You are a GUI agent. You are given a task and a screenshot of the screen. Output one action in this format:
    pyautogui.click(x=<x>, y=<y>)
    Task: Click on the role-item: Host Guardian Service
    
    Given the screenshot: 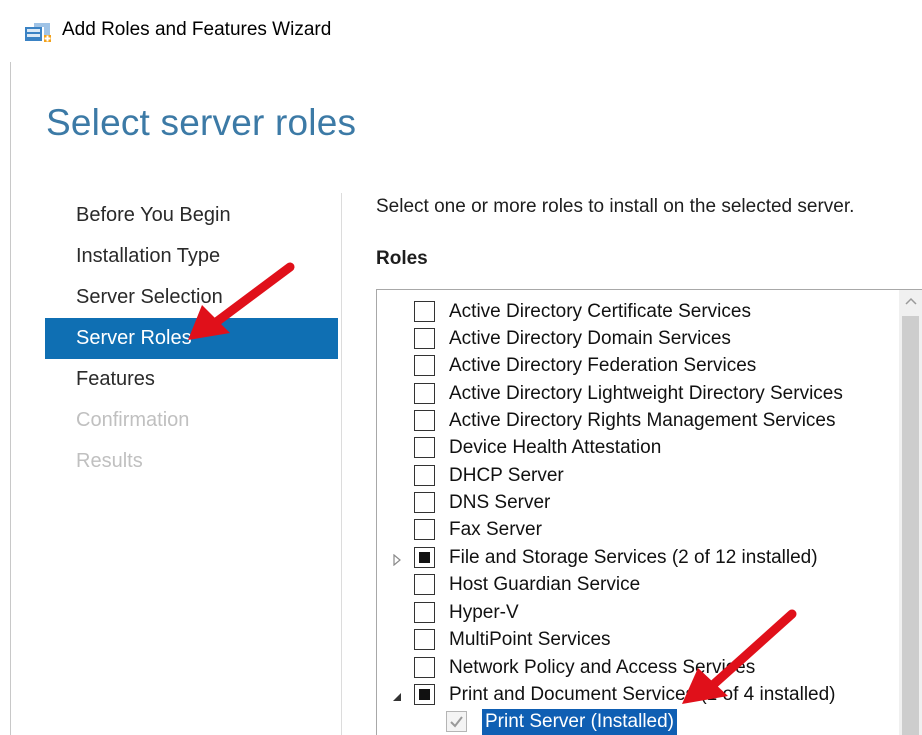 What is the action you would take?
    pyautogui.click(x=641, y=585)
    